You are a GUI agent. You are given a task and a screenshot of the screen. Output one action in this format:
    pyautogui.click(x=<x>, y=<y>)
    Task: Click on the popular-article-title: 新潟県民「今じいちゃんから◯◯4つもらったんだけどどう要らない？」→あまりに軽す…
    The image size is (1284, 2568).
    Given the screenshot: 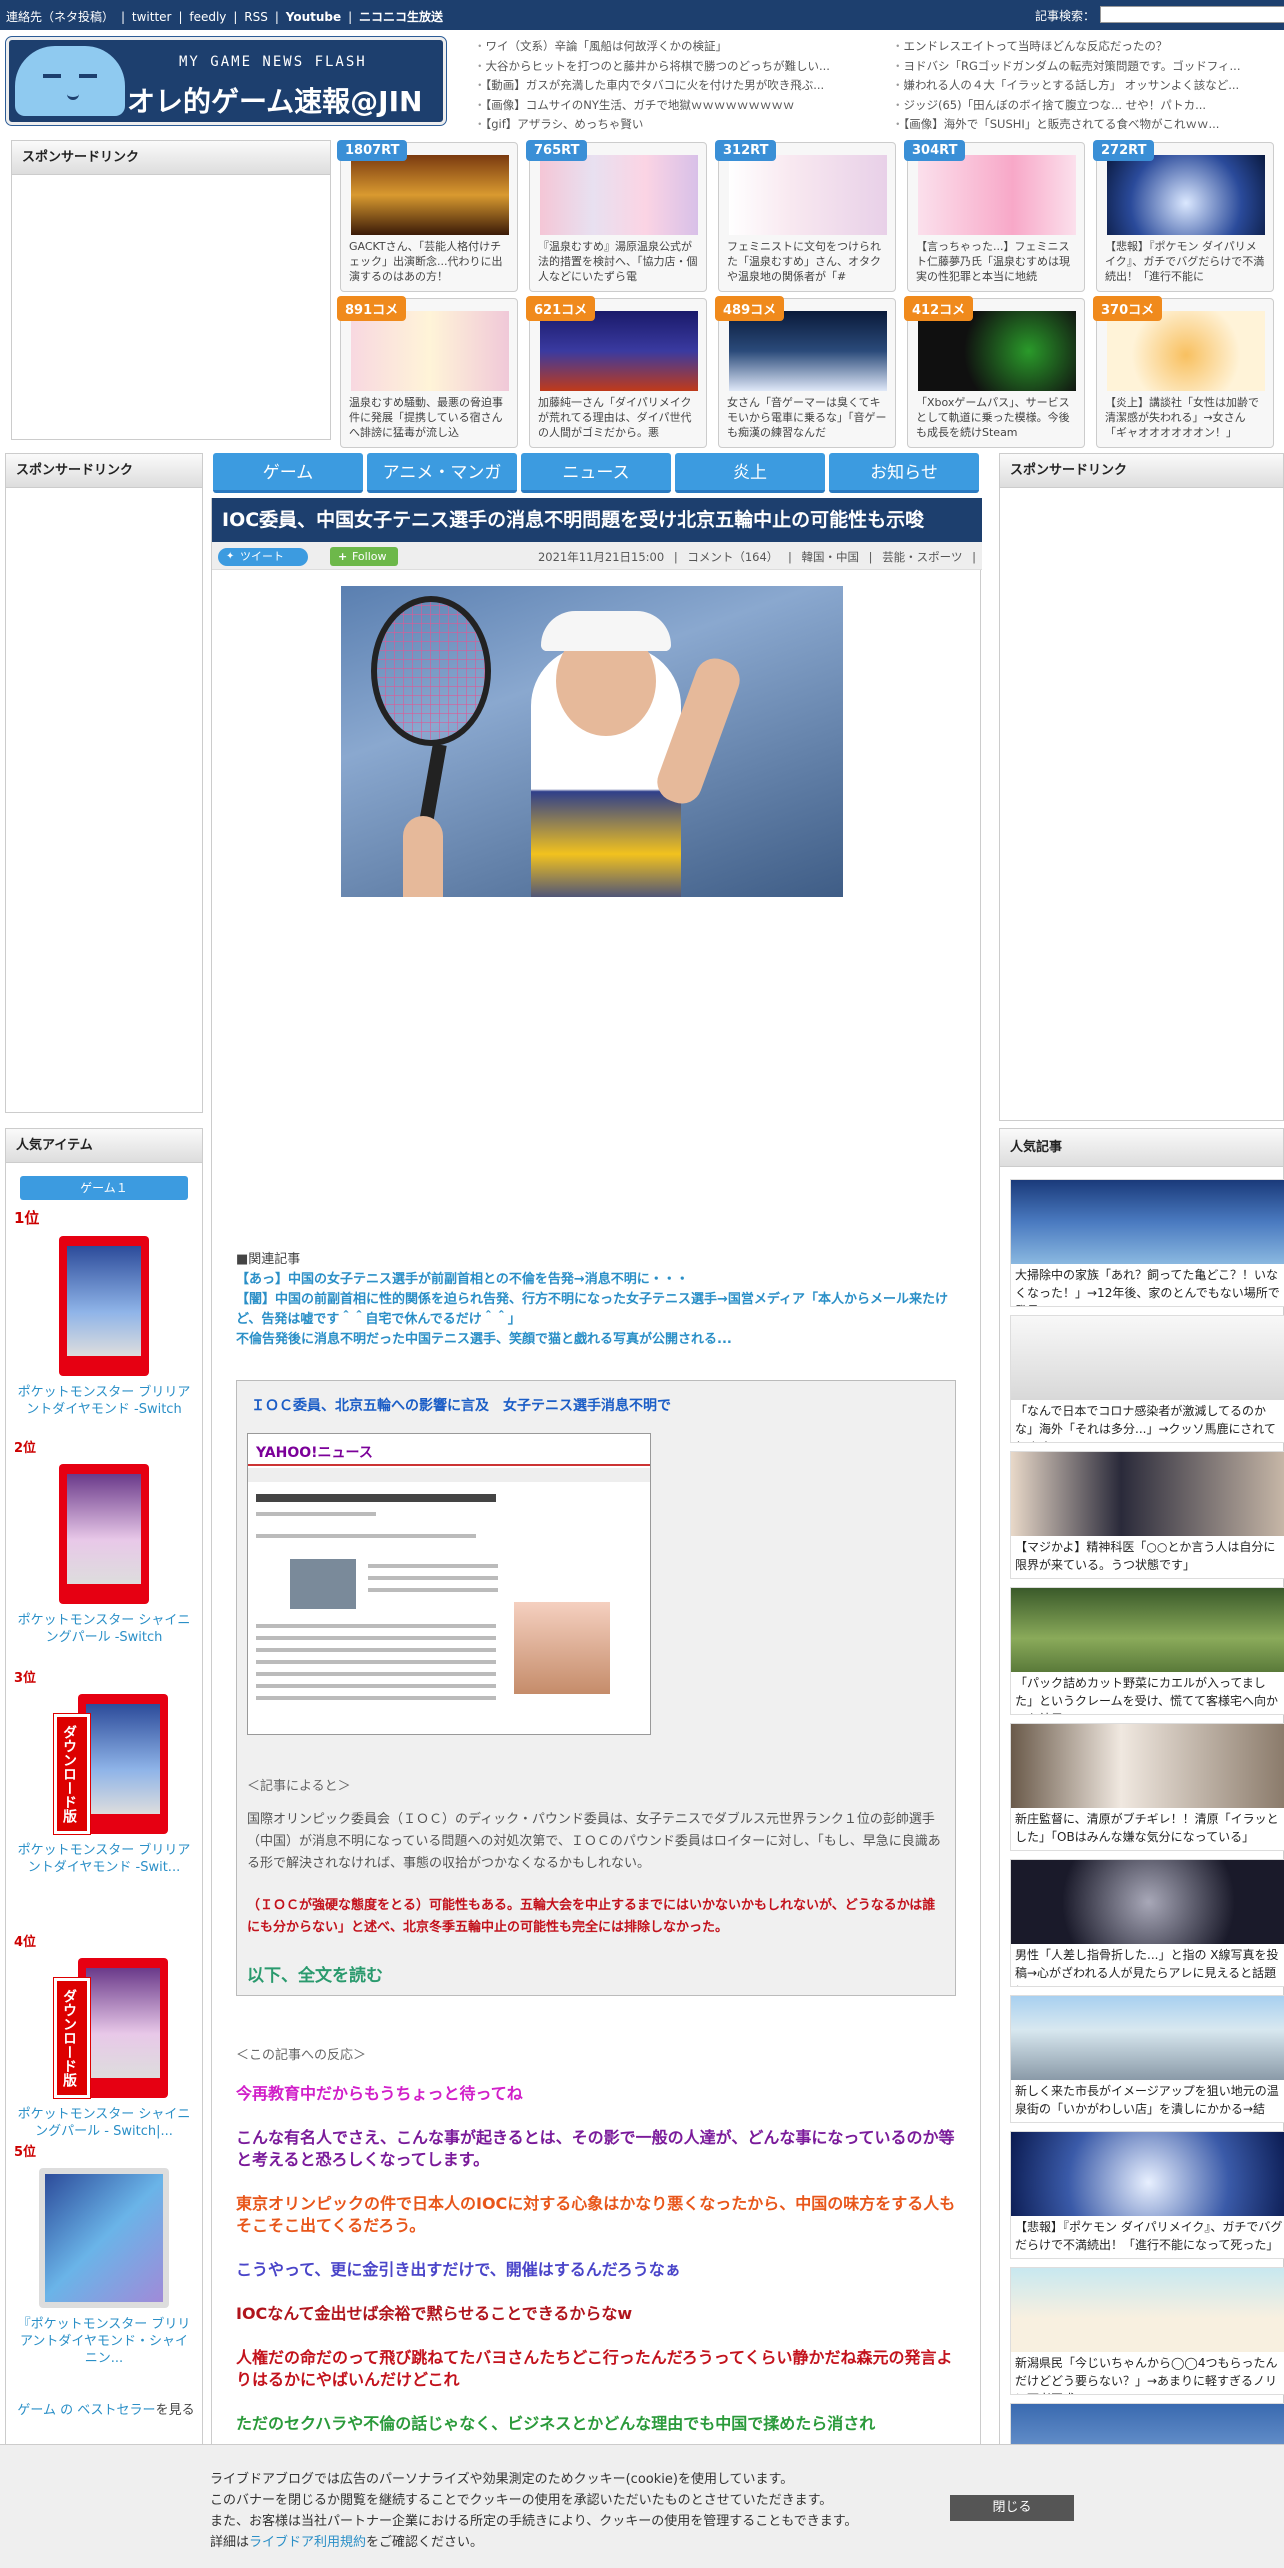 What is the action you would take?
    pyautogui.click(x=1149, y=2374)
    